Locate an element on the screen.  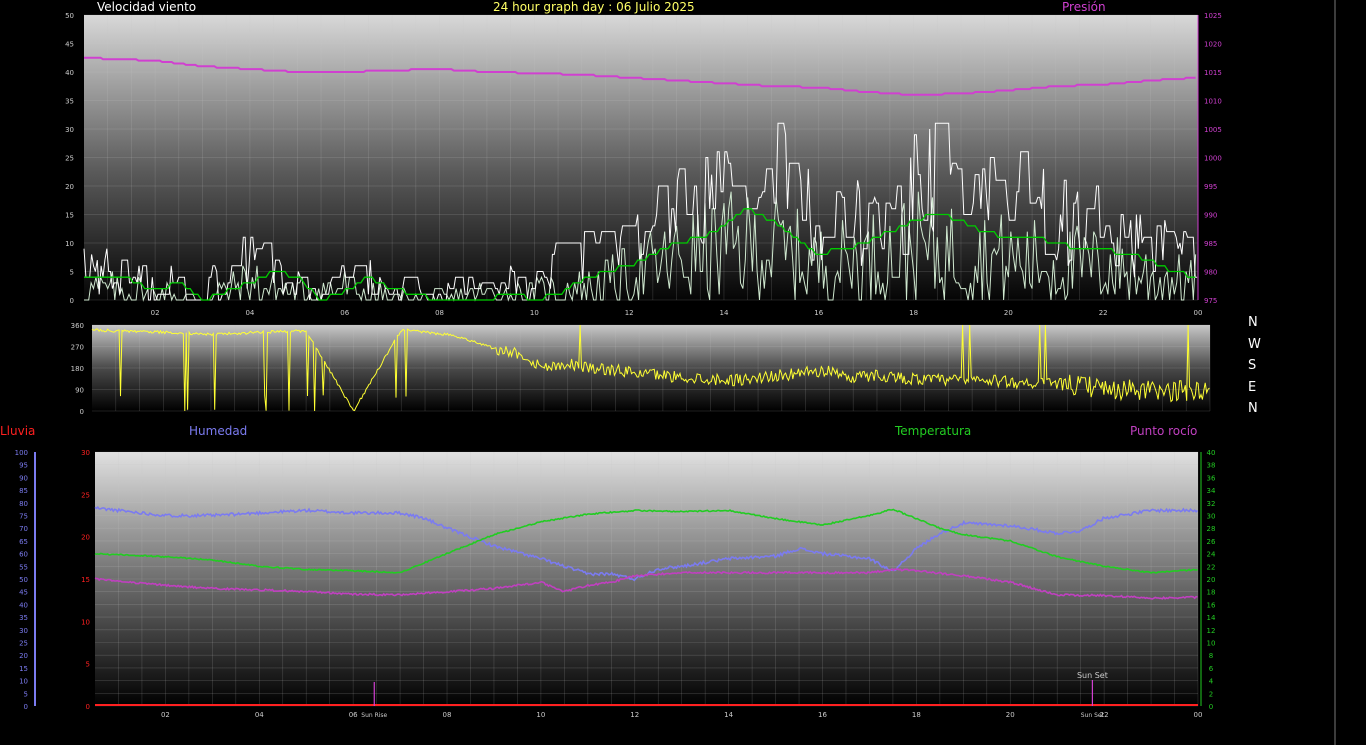
rain-tick-label: 20 is located at coordinates (85, 538).